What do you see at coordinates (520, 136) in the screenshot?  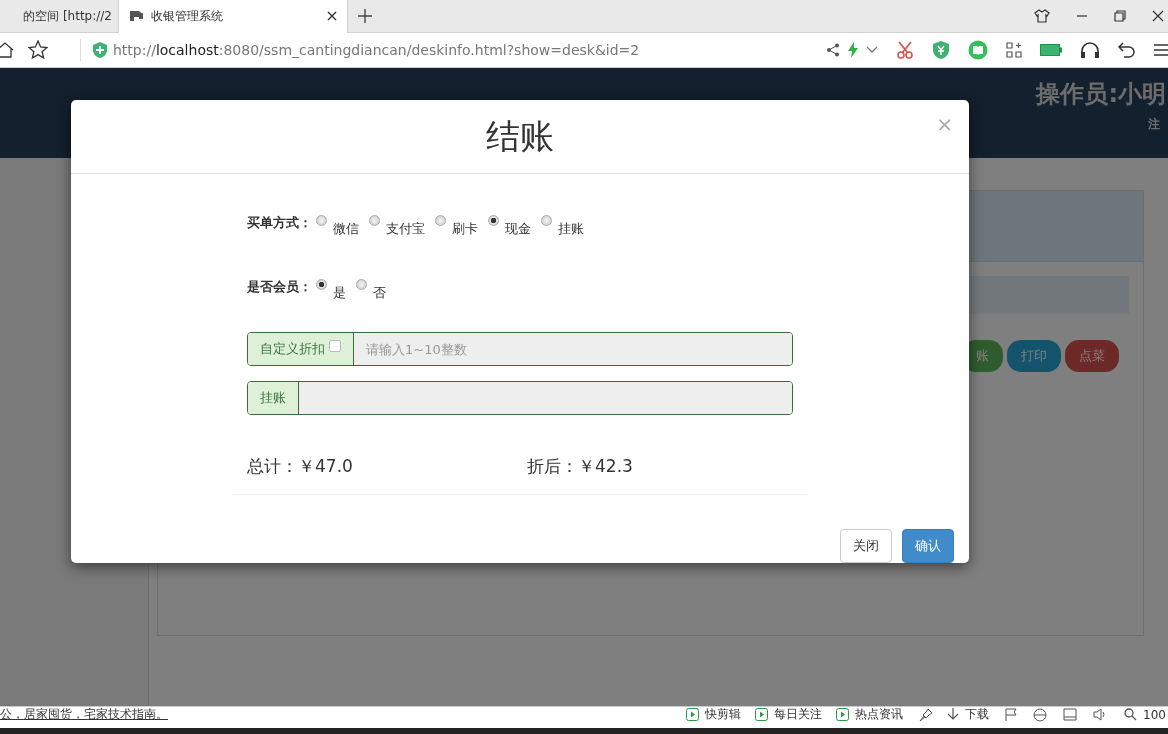 I see `dialog-title: 结账` at bounding box center [520, 136].